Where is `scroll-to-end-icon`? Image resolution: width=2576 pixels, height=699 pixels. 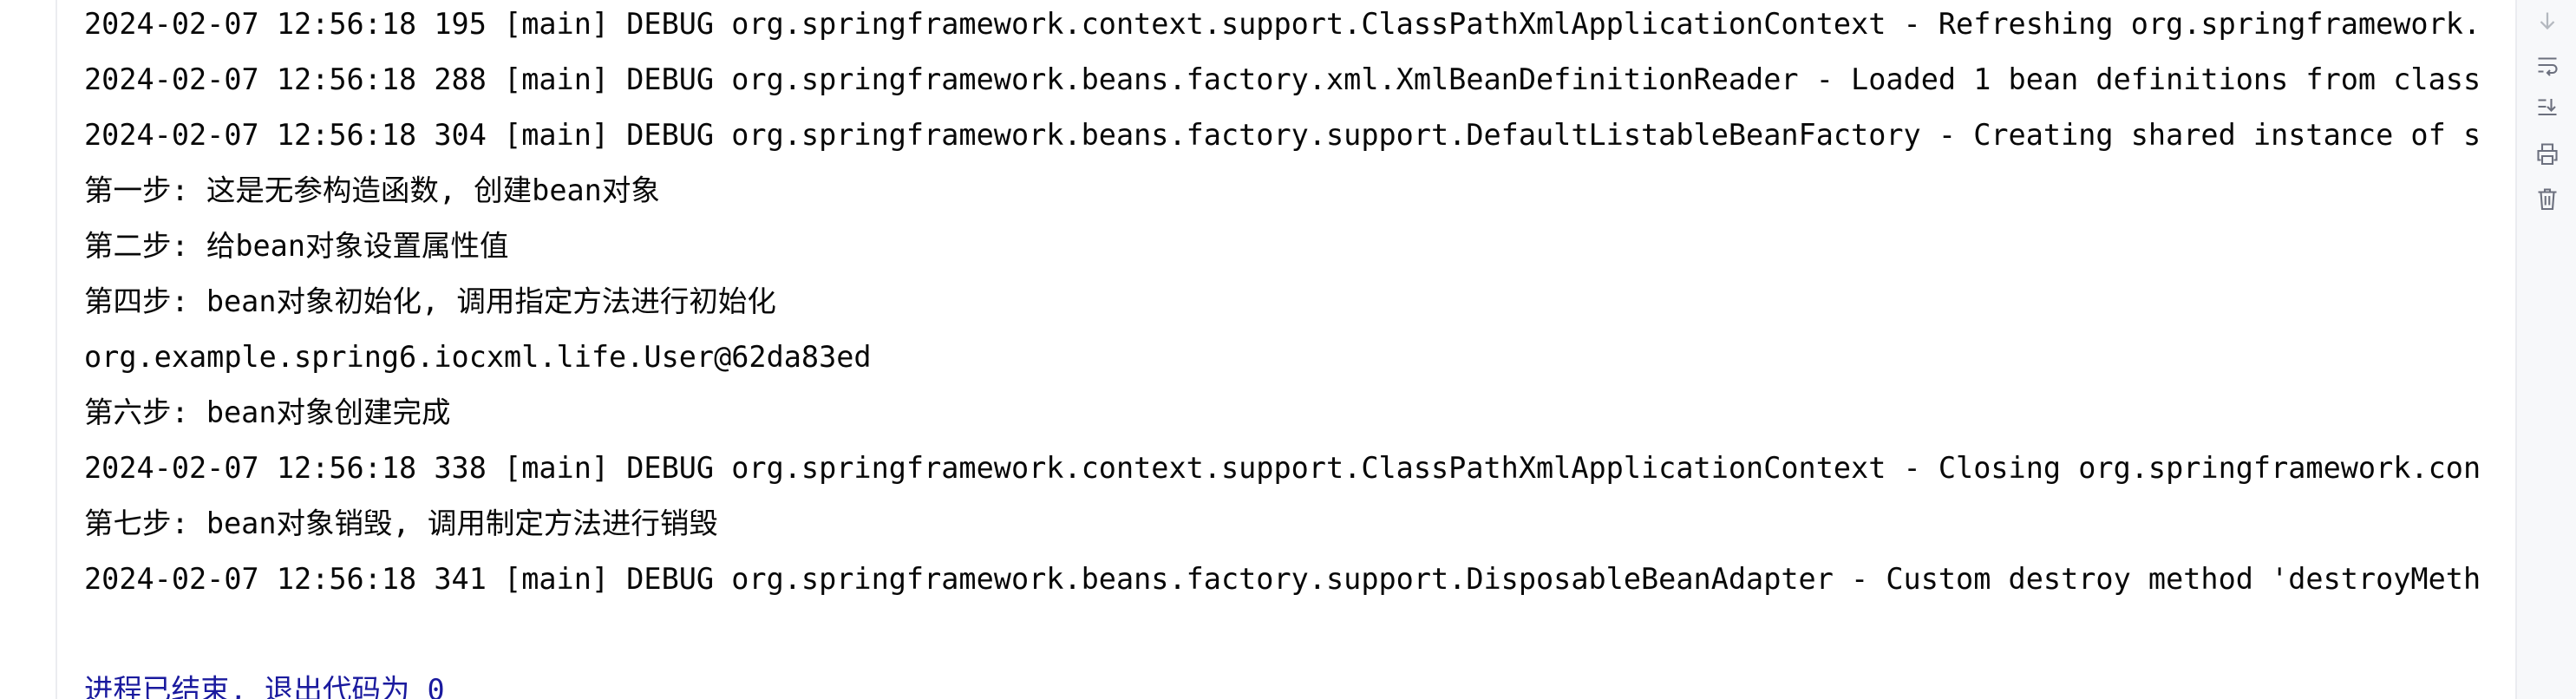 scroll-to-end-icon is located at coordinates (2547, 107).